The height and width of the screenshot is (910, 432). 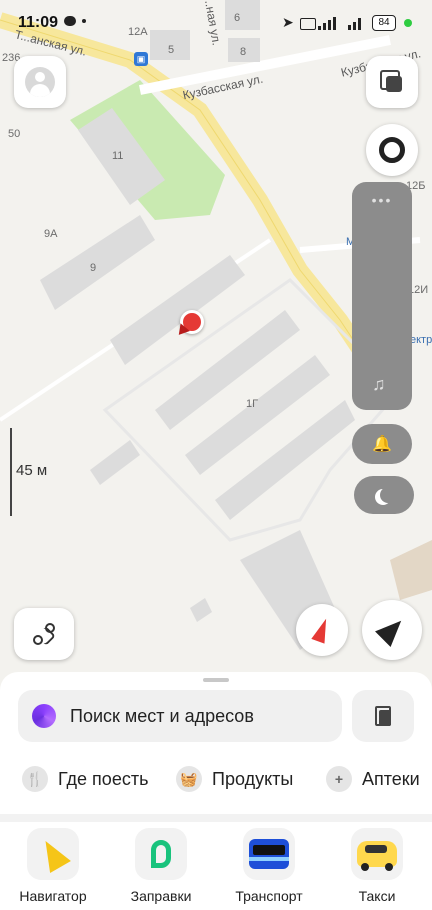 I want to click on message-icon, so click(x=70, y=21).